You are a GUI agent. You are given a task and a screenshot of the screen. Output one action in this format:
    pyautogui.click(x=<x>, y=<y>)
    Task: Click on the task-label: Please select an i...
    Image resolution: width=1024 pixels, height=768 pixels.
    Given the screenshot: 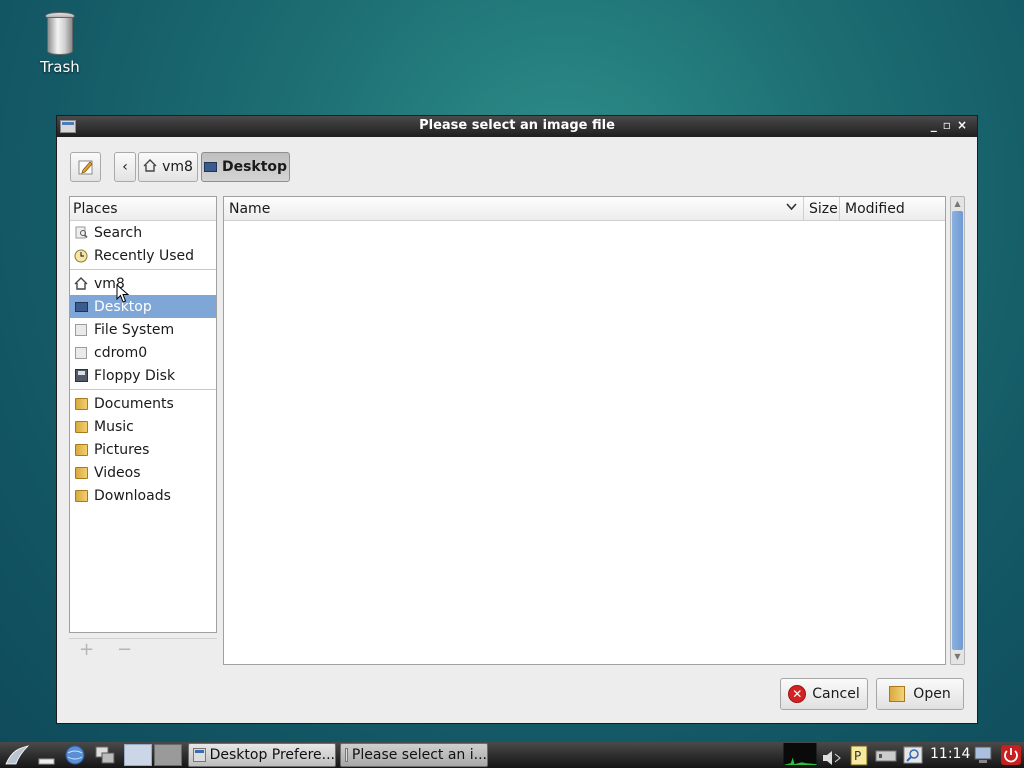 What is the action you would take?
    pyautogui.click(x=419, y=755)
    